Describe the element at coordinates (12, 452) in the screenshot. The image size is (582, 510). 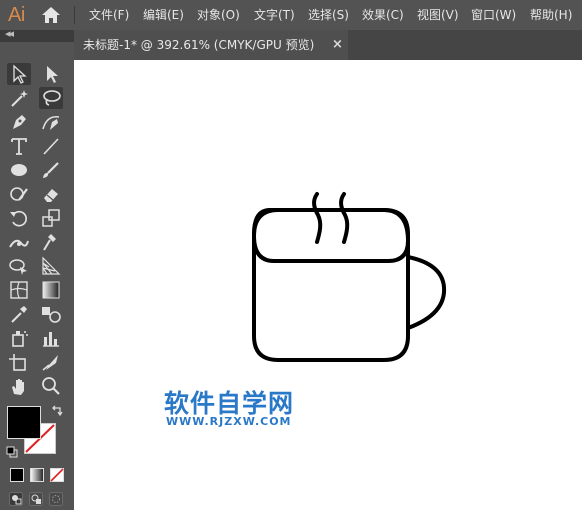
I see `default-fill-stroke-icon` at that location.